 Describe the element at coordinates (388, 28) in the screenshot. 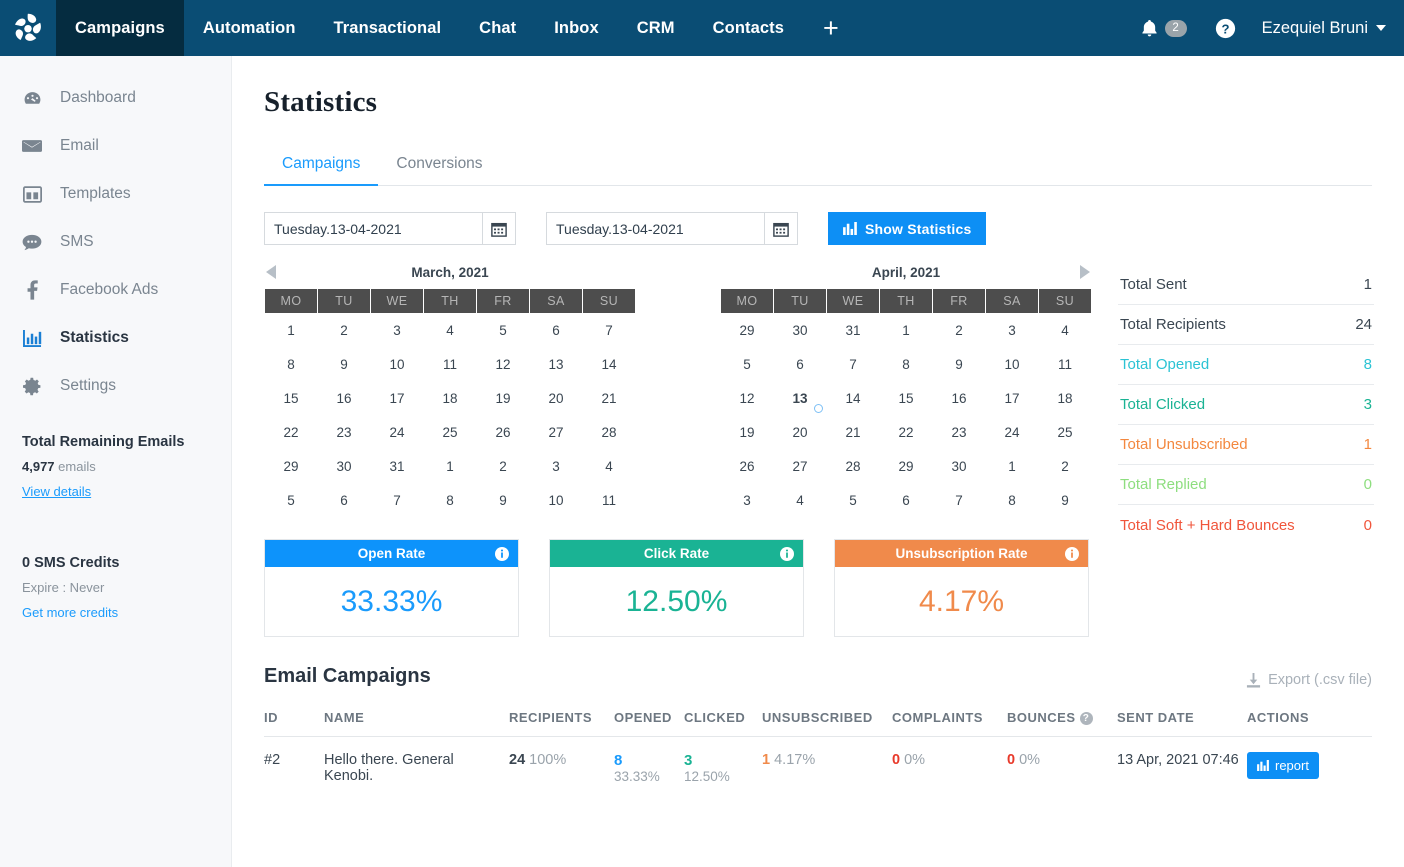

I see `nav-item-transactional: Transactional` at that location.